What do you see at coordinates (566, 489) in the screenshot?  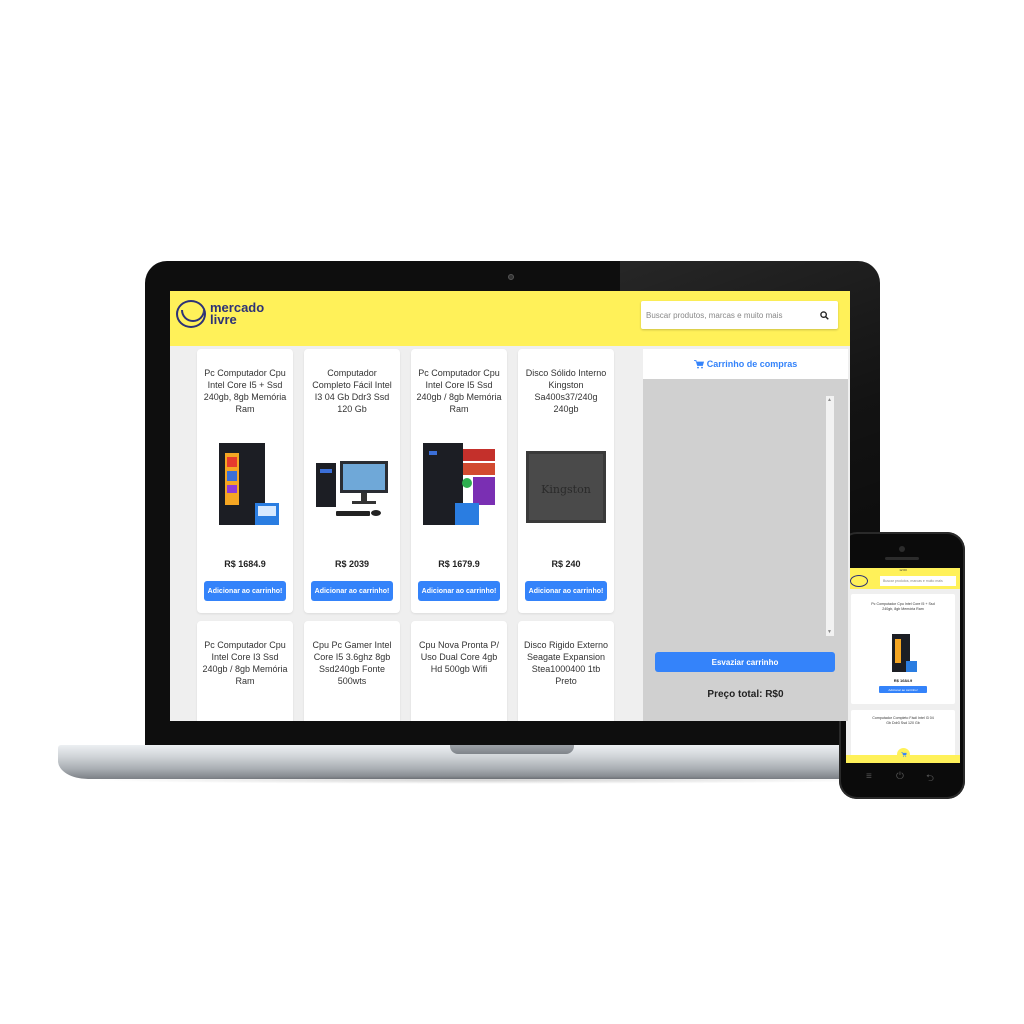 I see `ssd-brand-text: Kingston` at bounding box center [566, 489].